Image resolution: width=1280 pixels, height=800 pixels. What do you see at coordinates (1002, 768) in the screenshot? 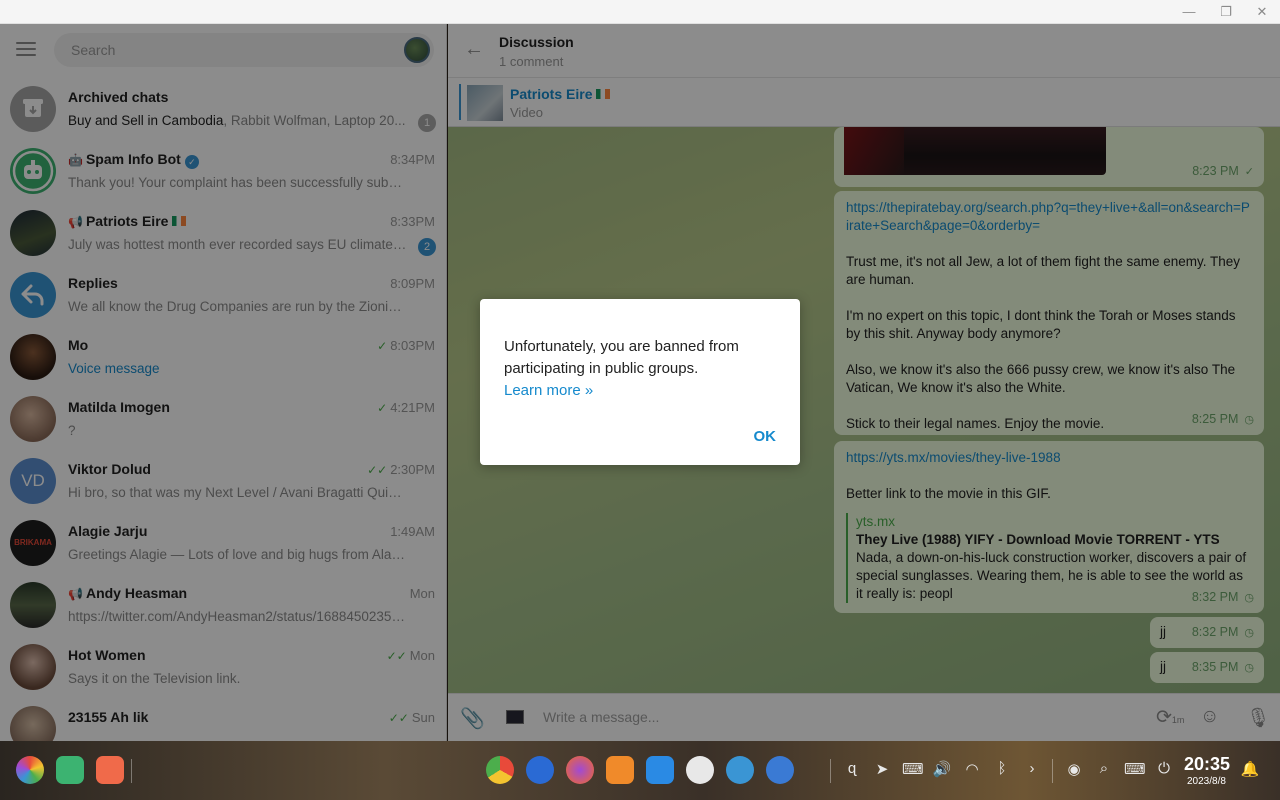
I see `bluetooth-icon: ᛒ` at bounding box center [1002, 768].